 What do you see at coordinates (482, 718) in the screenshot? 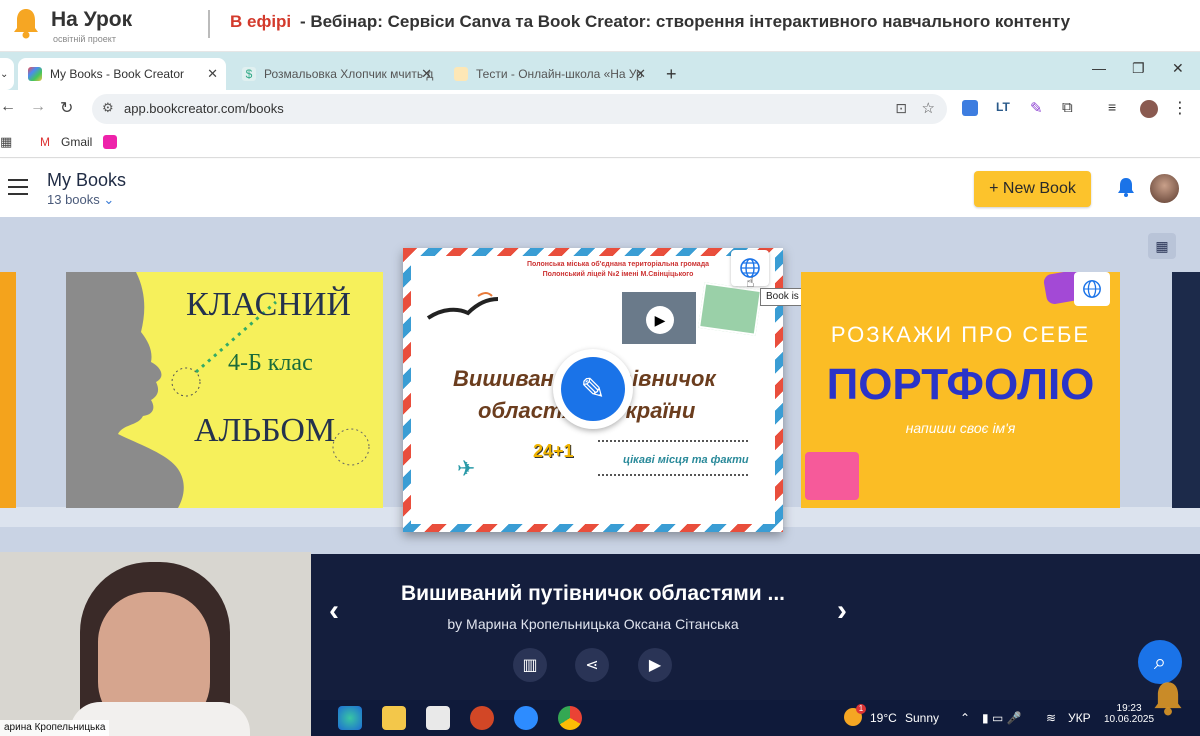
I see `powerpoint-icon` at bounding box center [482, 718].